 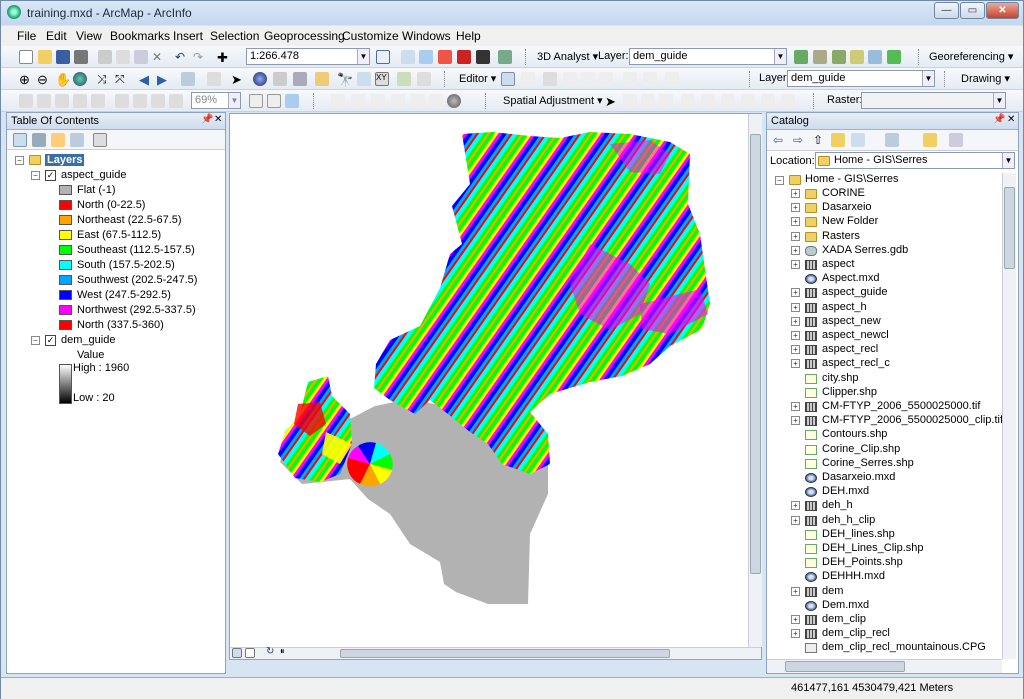 I want to click on add-data-icon: ✚, so click(x=224, y=57).